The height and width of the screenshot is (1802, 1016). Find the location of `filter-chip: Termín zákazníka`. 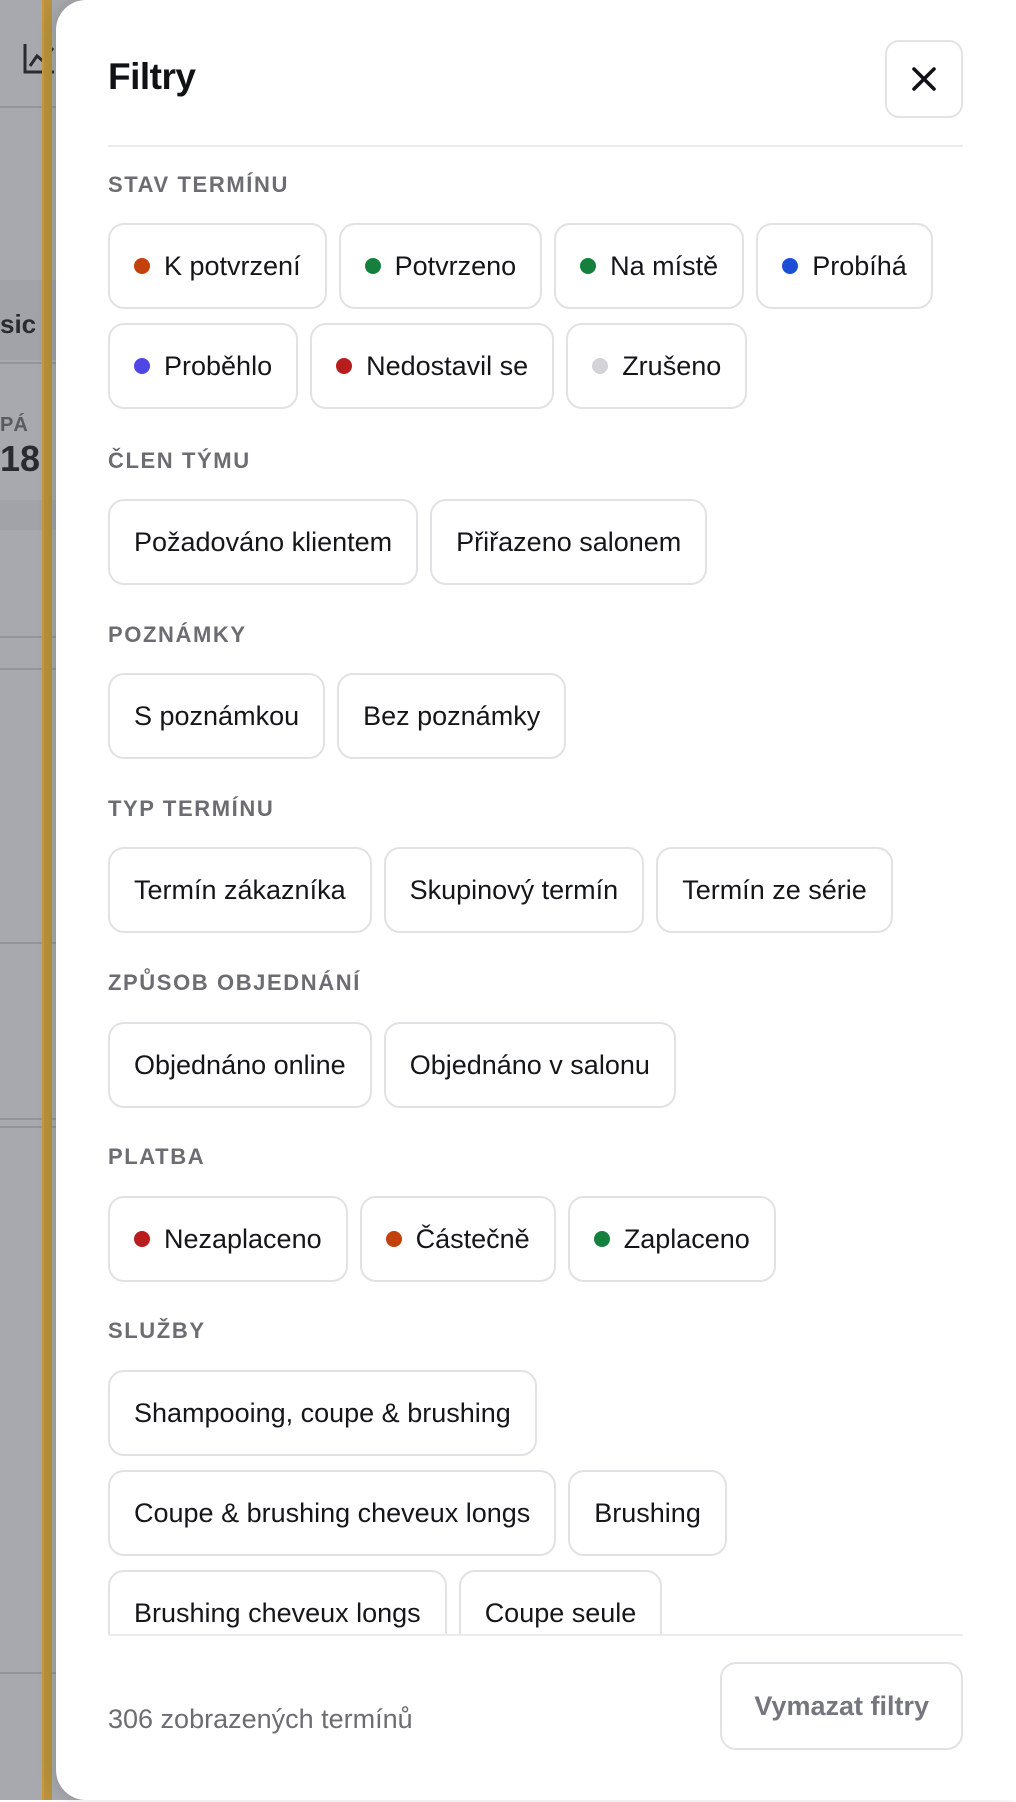

filter-chip: Termín zákazníka is located at coordinates (240, 890).